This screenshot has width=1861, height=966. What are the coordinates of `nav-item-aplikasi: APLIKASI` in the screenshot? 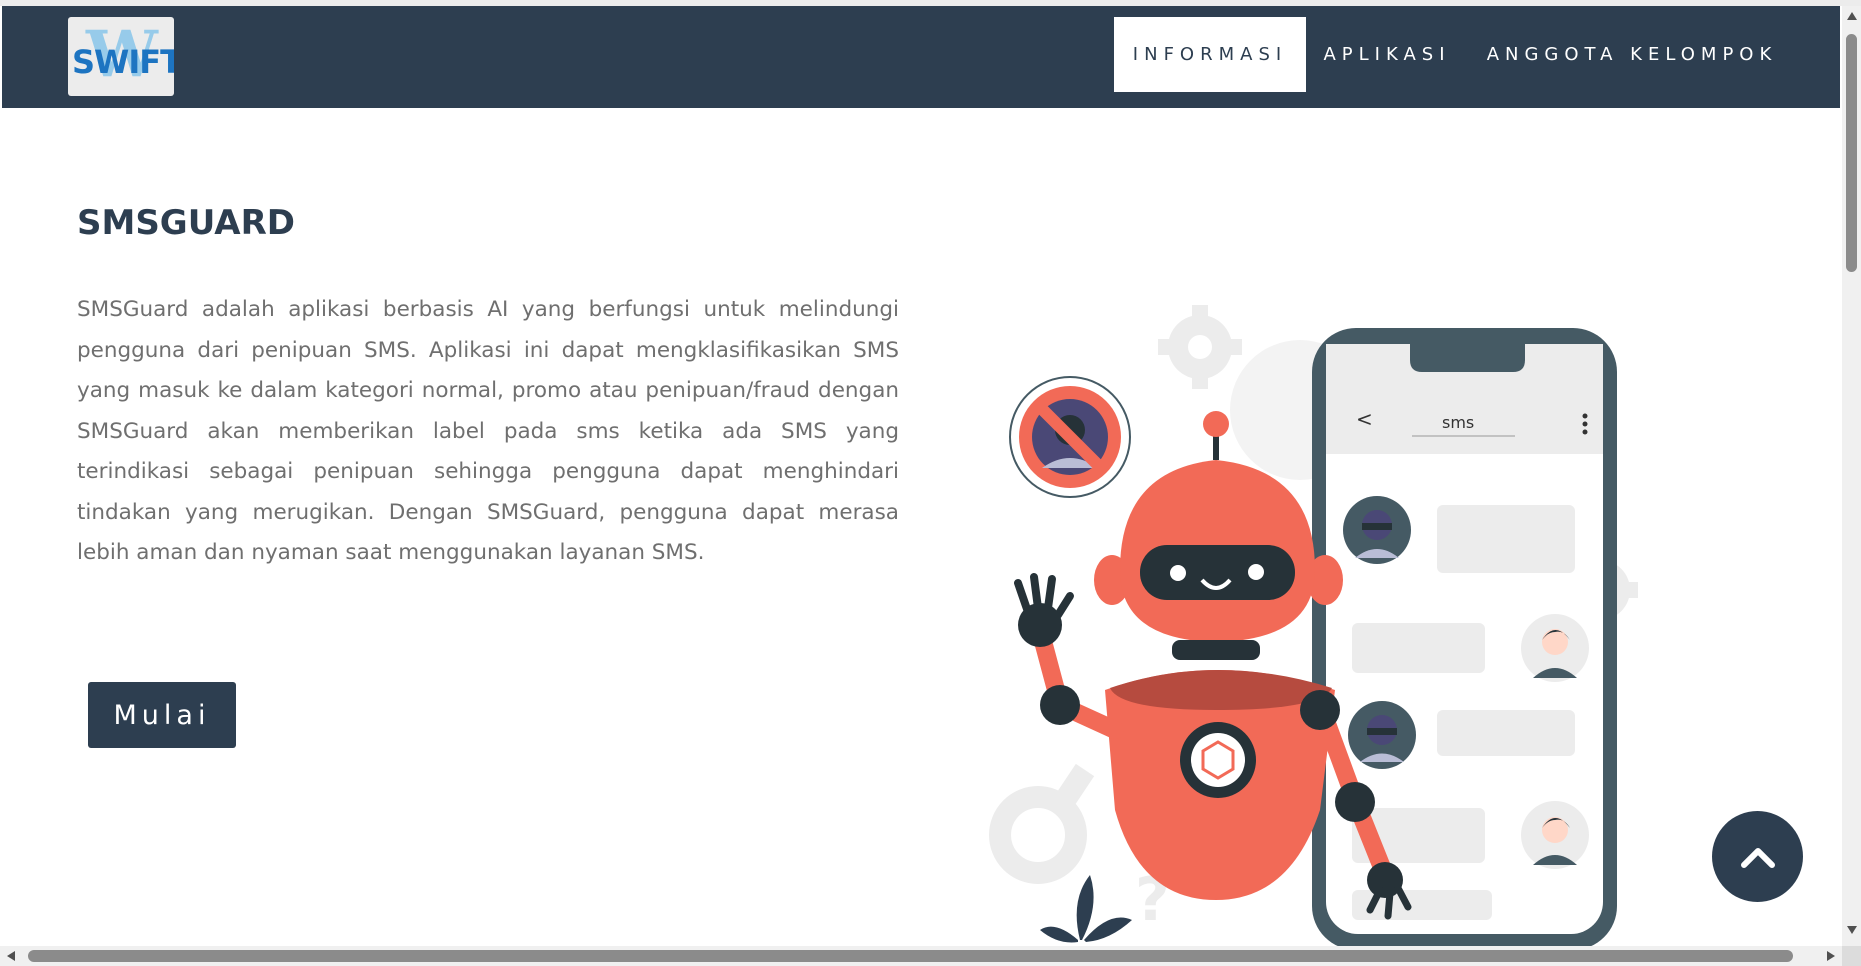 It's located at (1387, 54).